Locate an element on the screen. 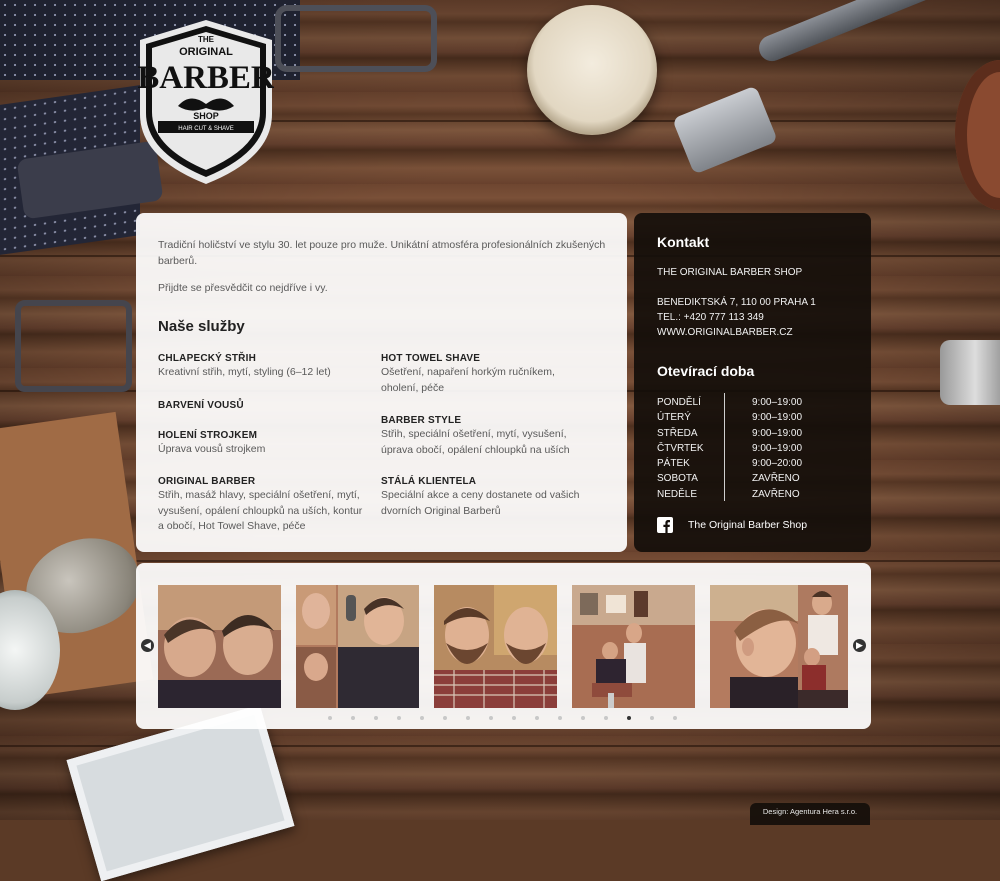  hours-day: ÚTERÝ is located at coordinates (674, 418).